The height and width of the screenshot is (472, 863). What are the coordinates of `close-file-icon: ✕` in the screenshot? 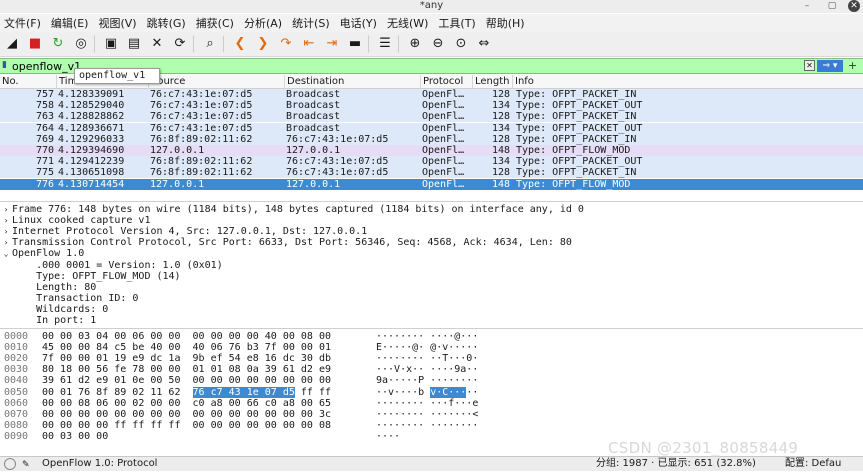 It's located at (157, 44).